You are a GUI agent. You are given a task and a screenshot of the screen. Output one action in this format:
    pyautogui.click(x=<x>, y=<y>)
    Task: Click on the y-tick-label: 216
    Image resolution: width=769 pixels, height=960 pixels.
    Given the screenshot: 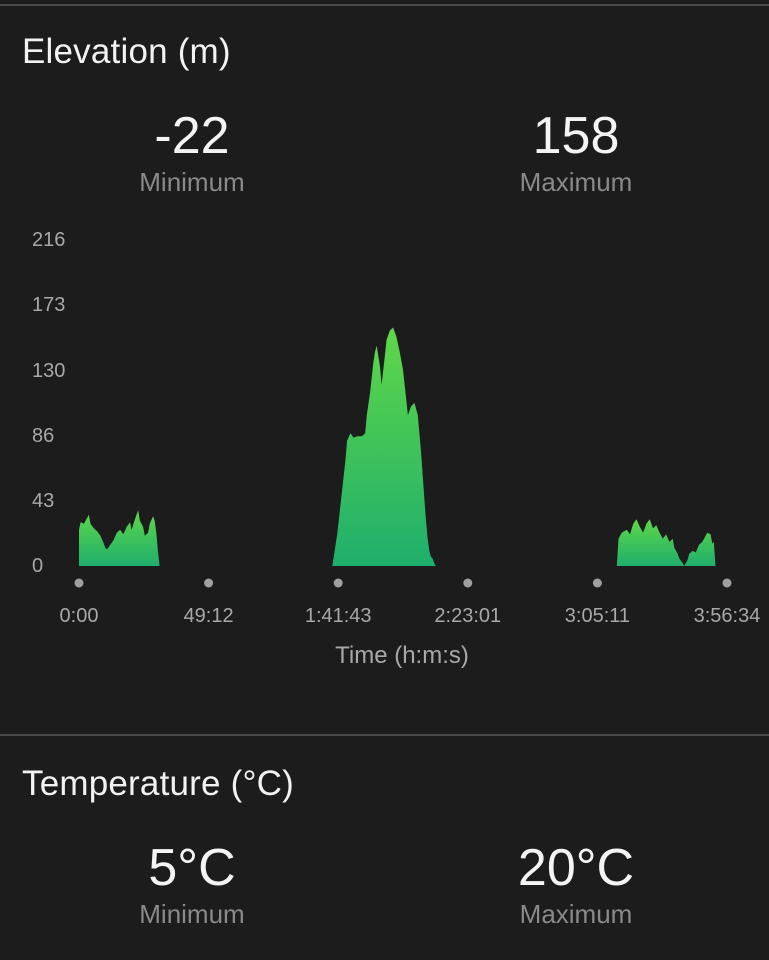 What is the action you would take?
    pyautogui.click(x=48, y=240)
    